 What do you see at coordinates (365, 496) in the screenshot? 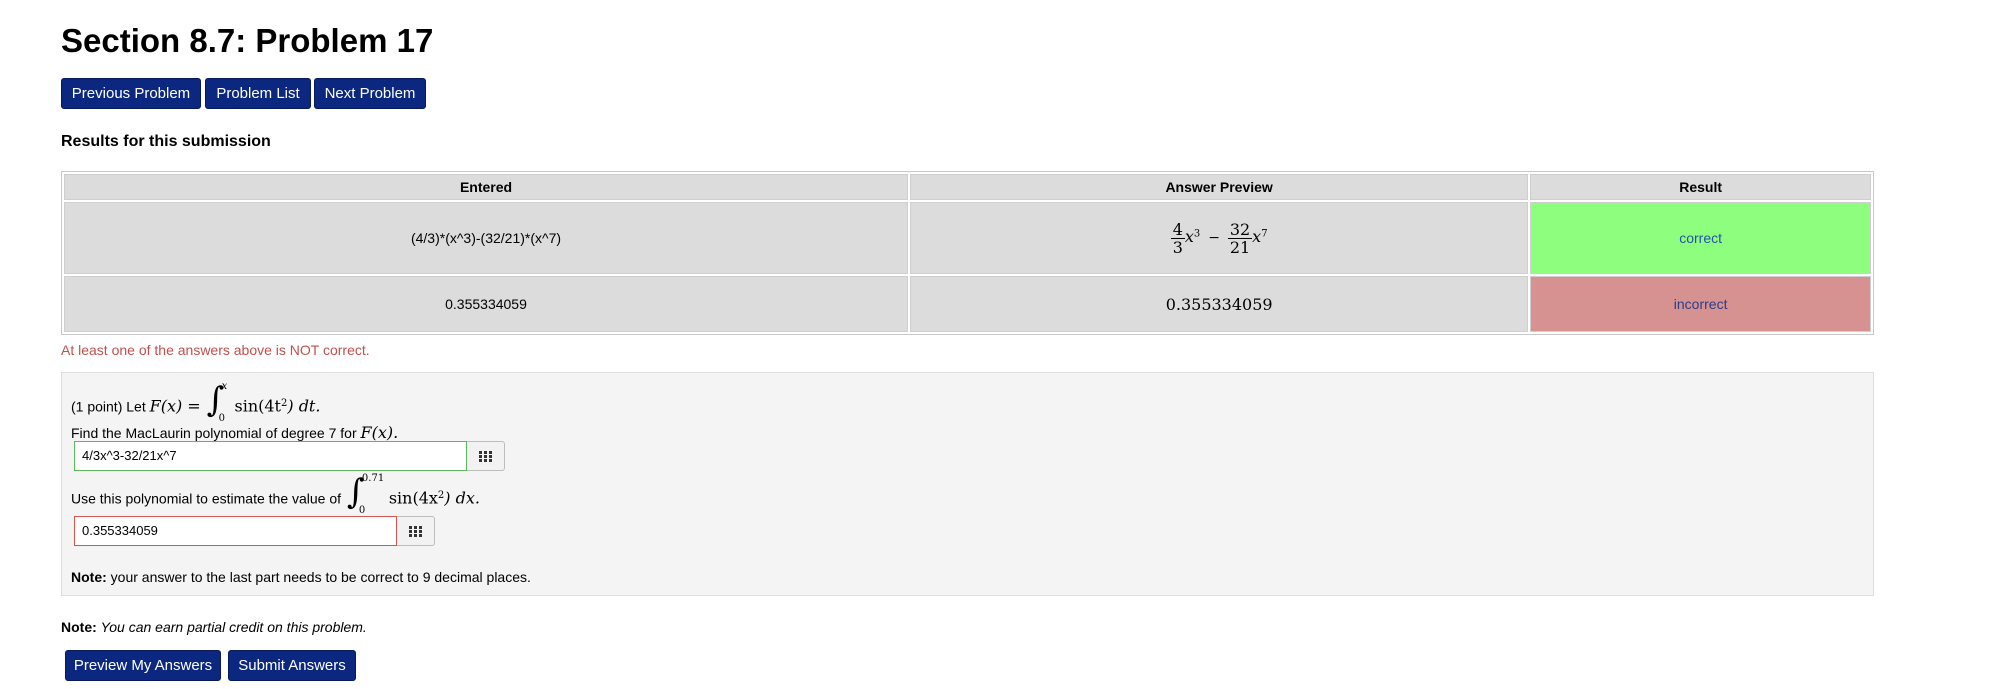
I see `integral-sign: ∫ 0.71 0` at bounding box center [365, 496].